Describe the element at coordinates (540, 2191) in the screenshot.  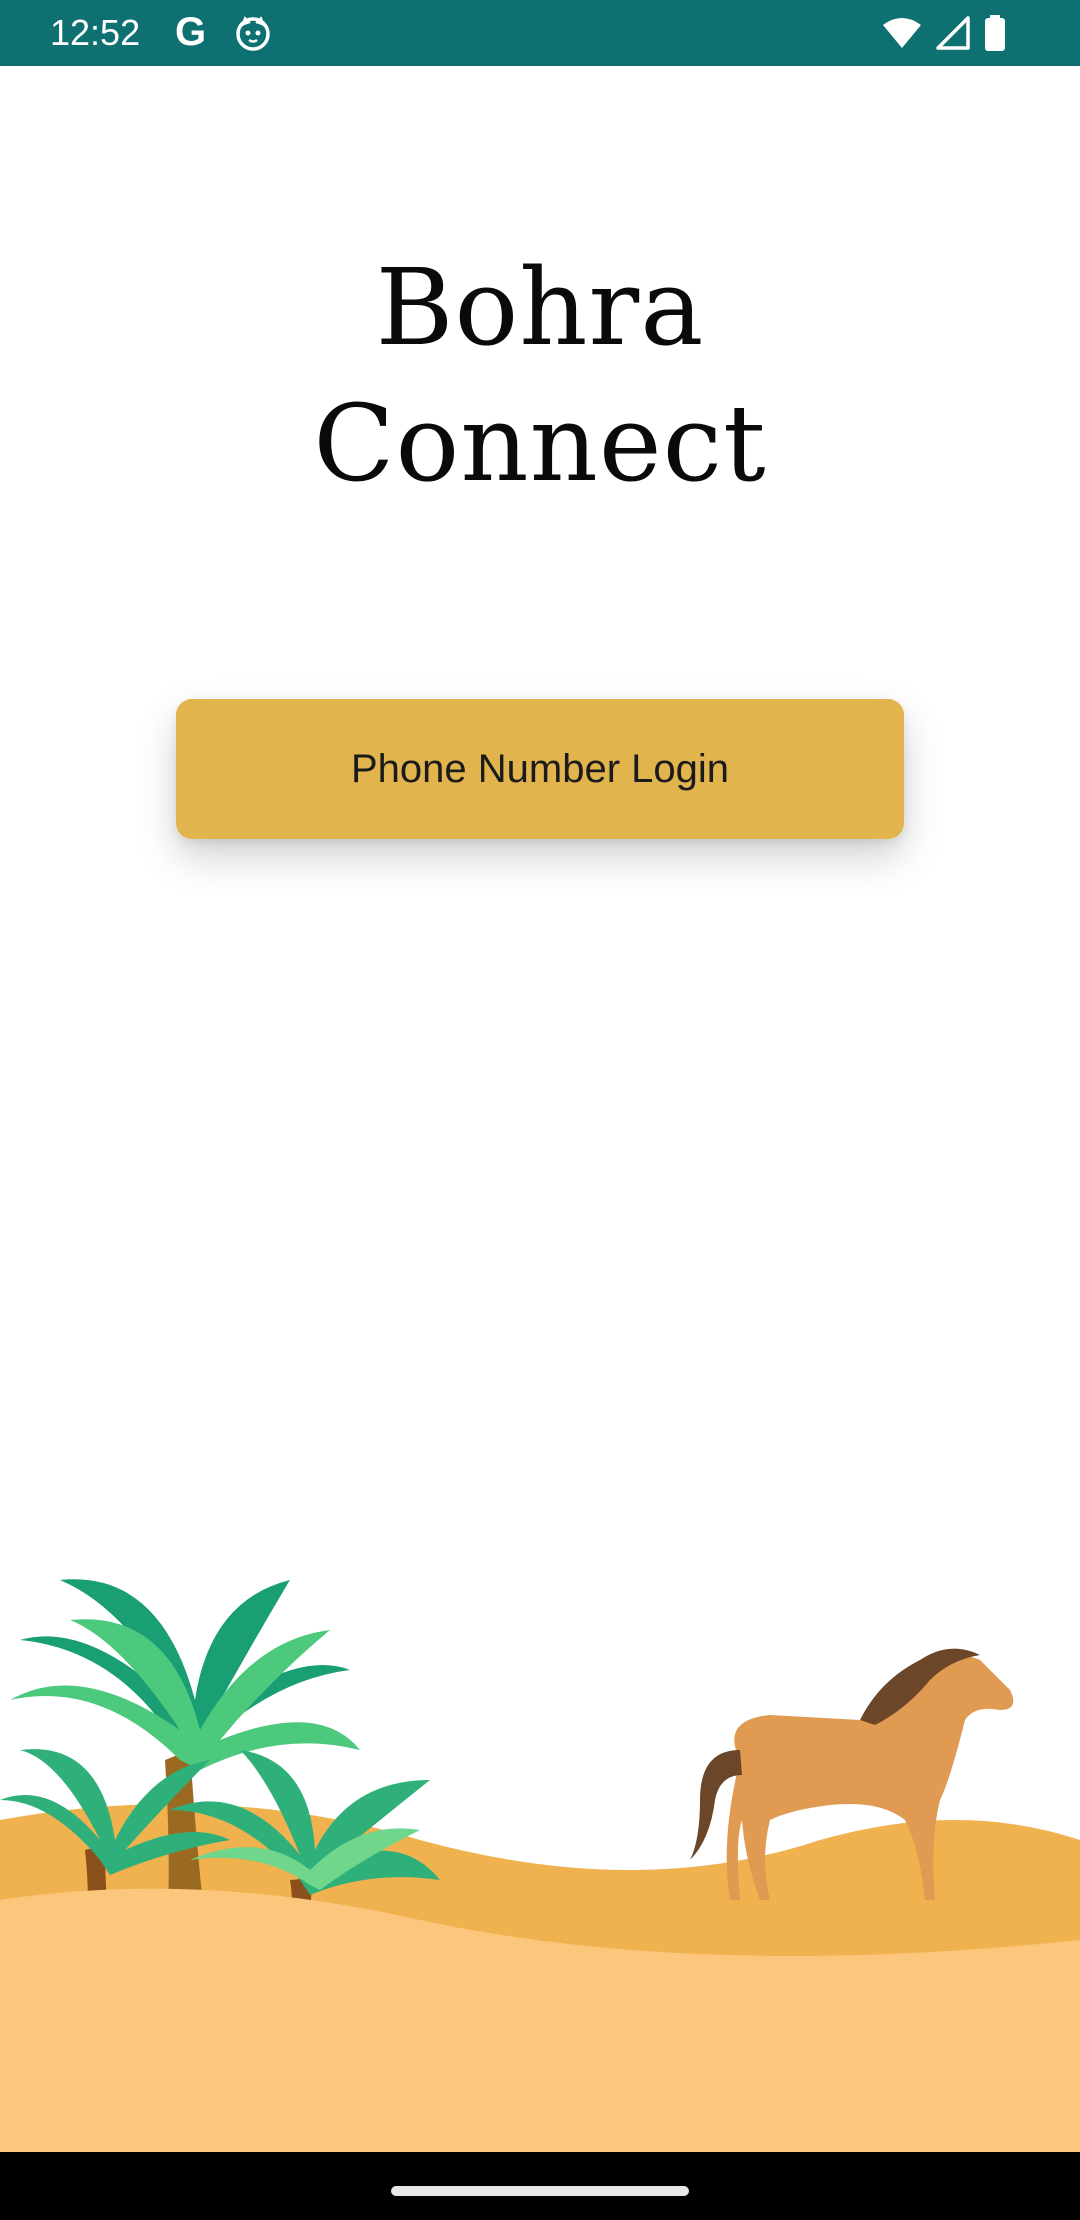
I see `home-gesture-handle` at that location.